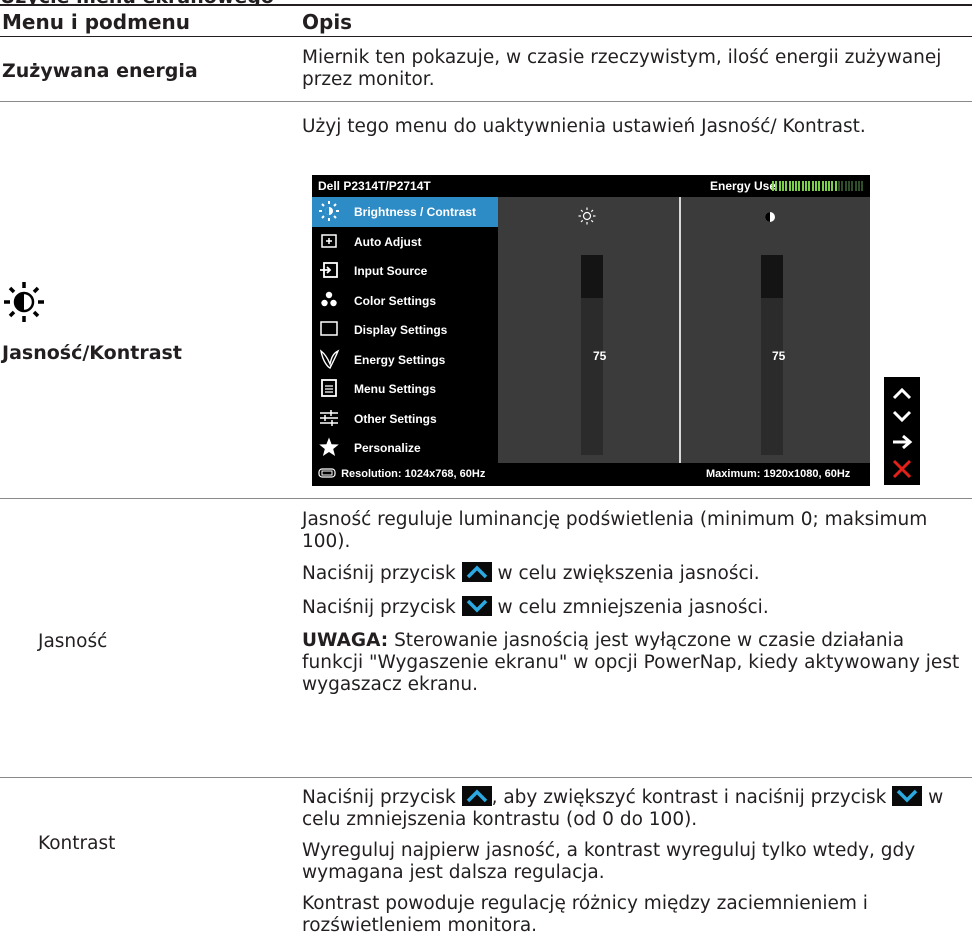 Image resolution: width=972 pixels, height=937 pixels. What do you see at coordinates (903, 442) in the screenshot?
I see `right-arrow-icon` at bounding box center [903, 442].